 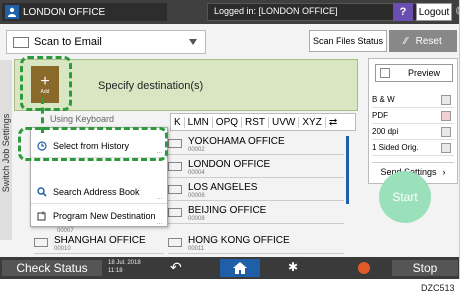 I want to click on destination-name: YOKOHAMA OFFICE, so click(x=236, y=141).